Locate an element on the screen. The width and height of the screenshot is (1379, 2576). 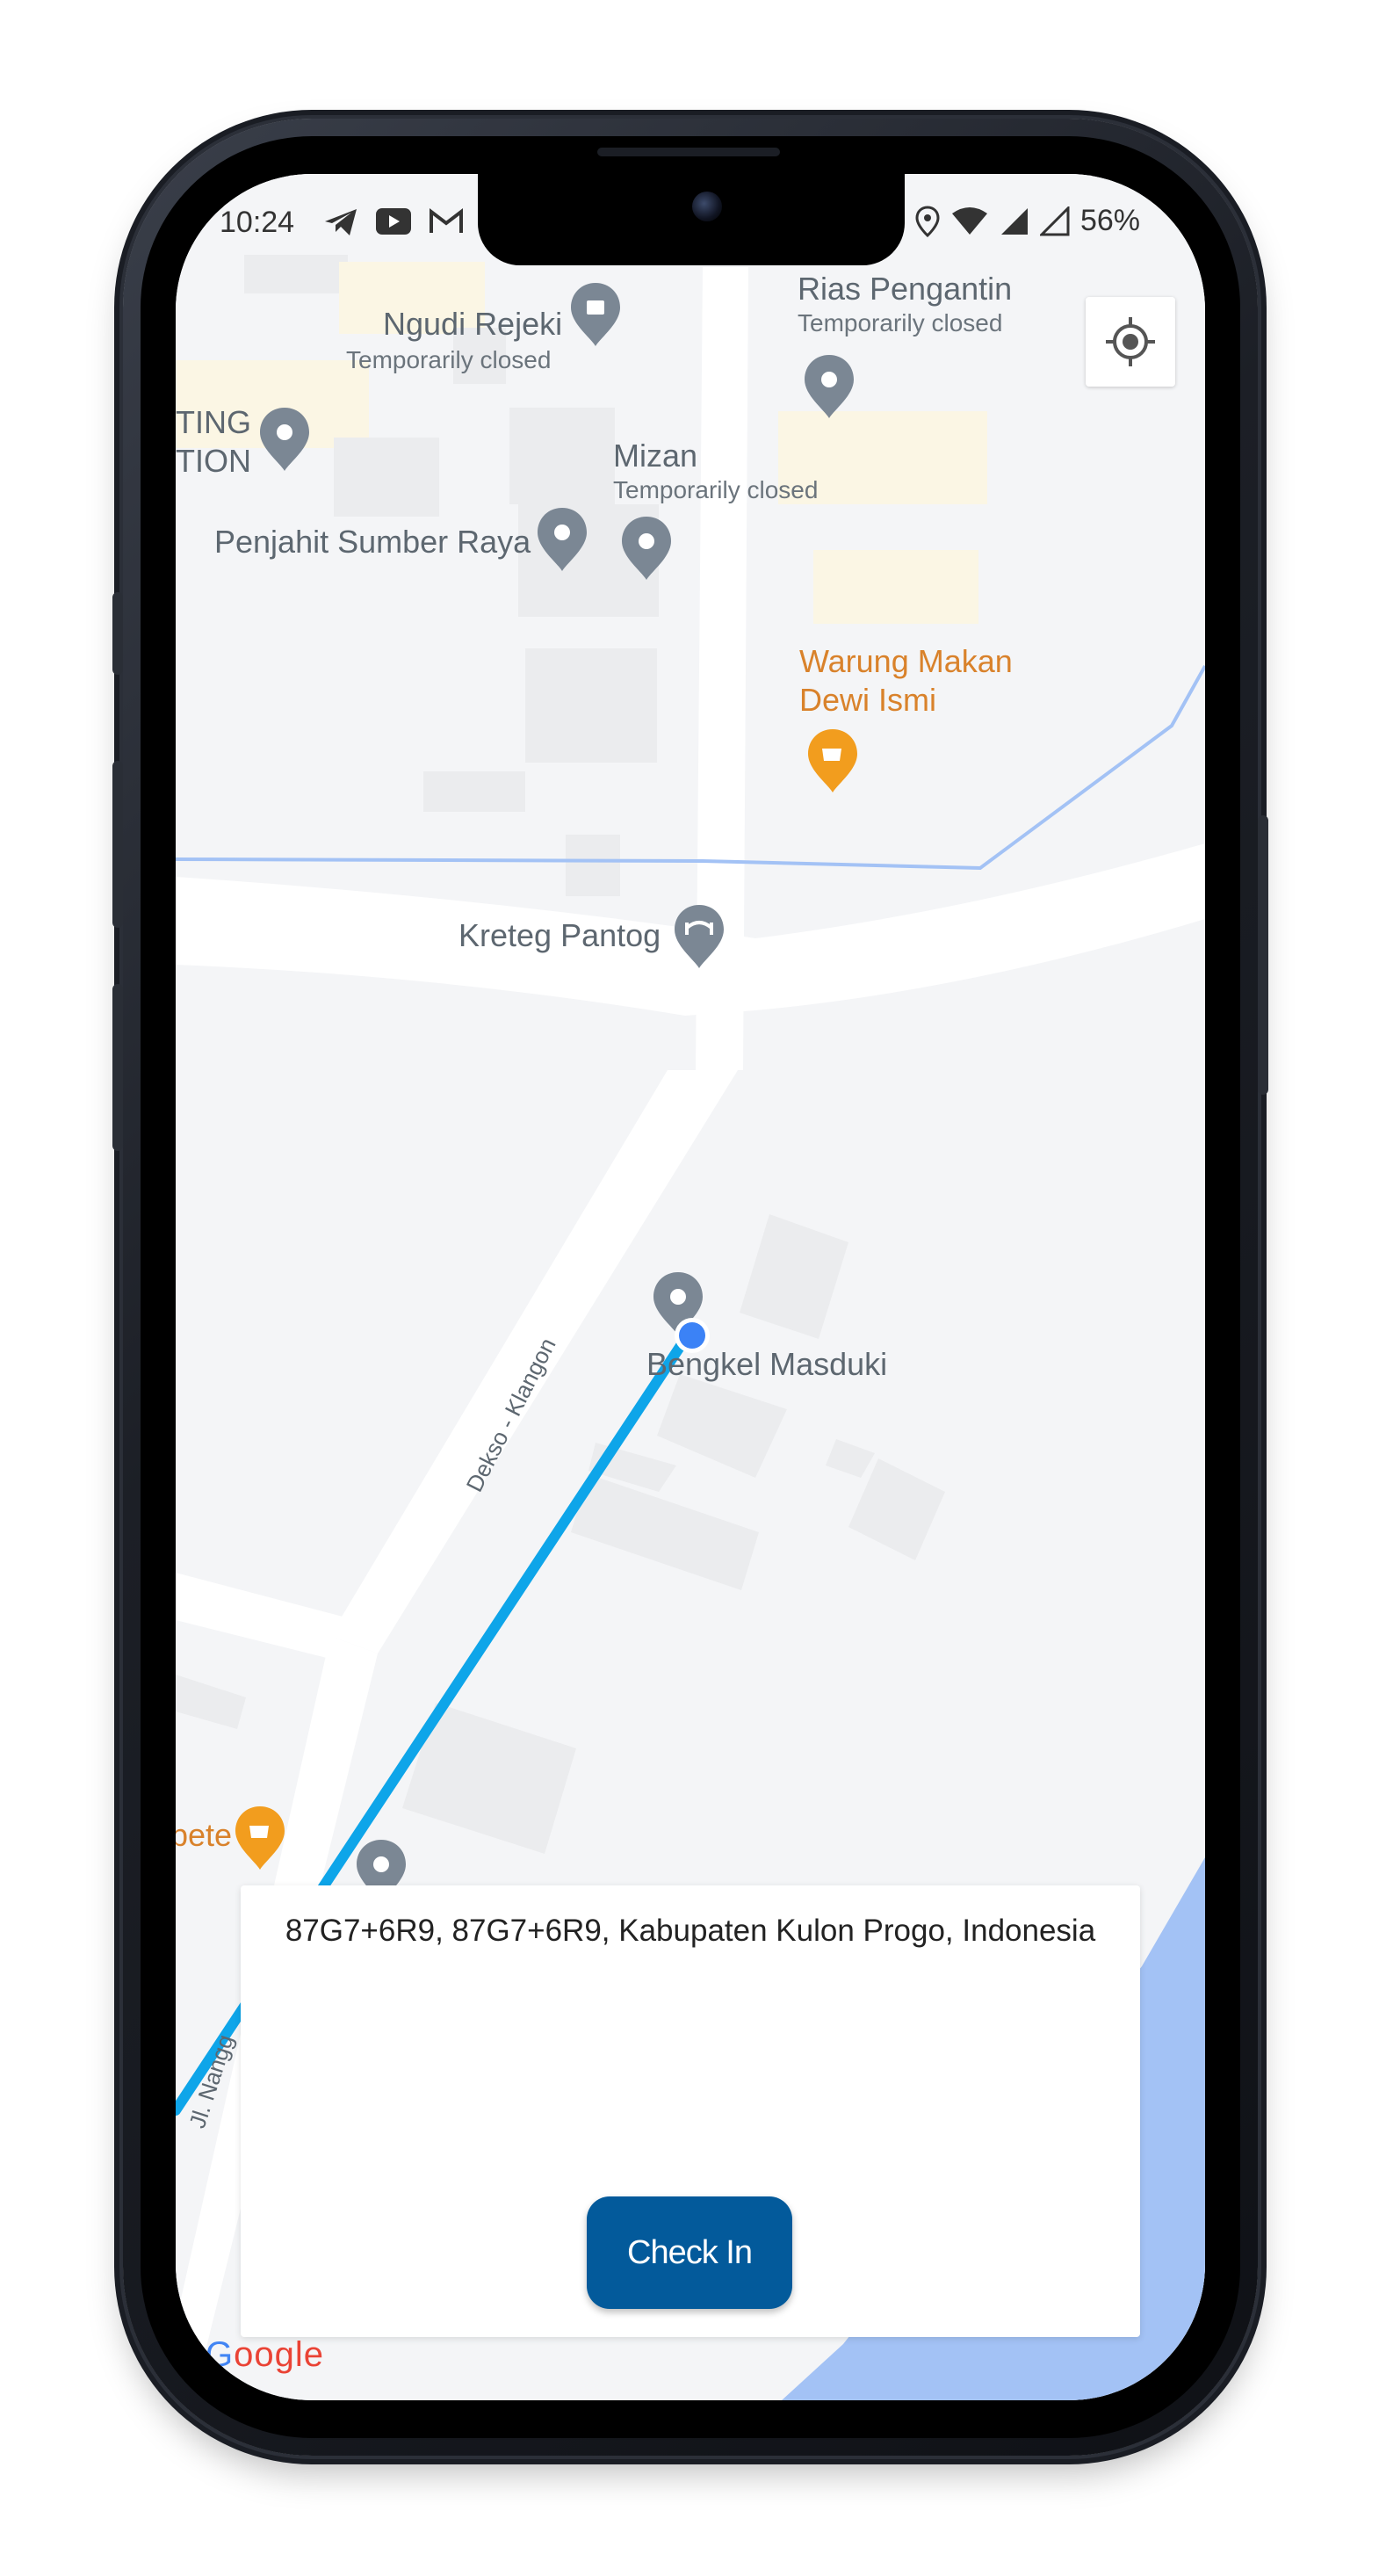
youtube-icon is located at coordinates (393, 221).